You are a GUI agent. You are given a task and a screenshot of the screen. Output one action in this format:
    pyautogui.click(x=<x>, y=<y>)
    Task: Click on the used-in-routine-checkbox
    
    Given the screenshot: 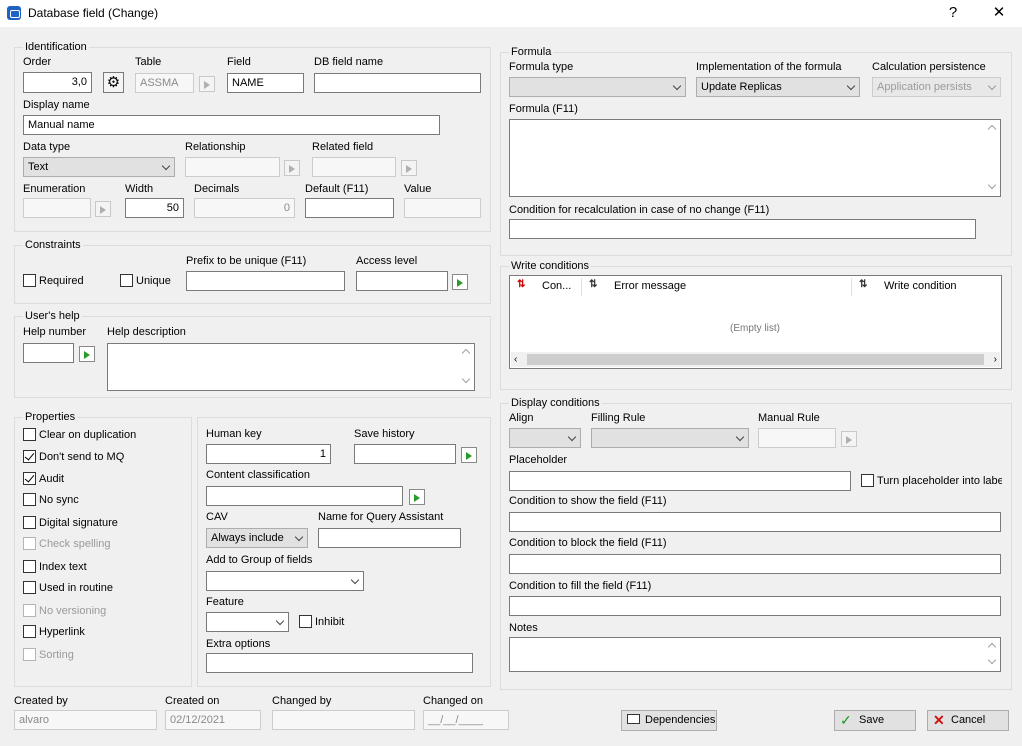 What is the action you would take?
    pyautogui.click(x=29, y=587)
    